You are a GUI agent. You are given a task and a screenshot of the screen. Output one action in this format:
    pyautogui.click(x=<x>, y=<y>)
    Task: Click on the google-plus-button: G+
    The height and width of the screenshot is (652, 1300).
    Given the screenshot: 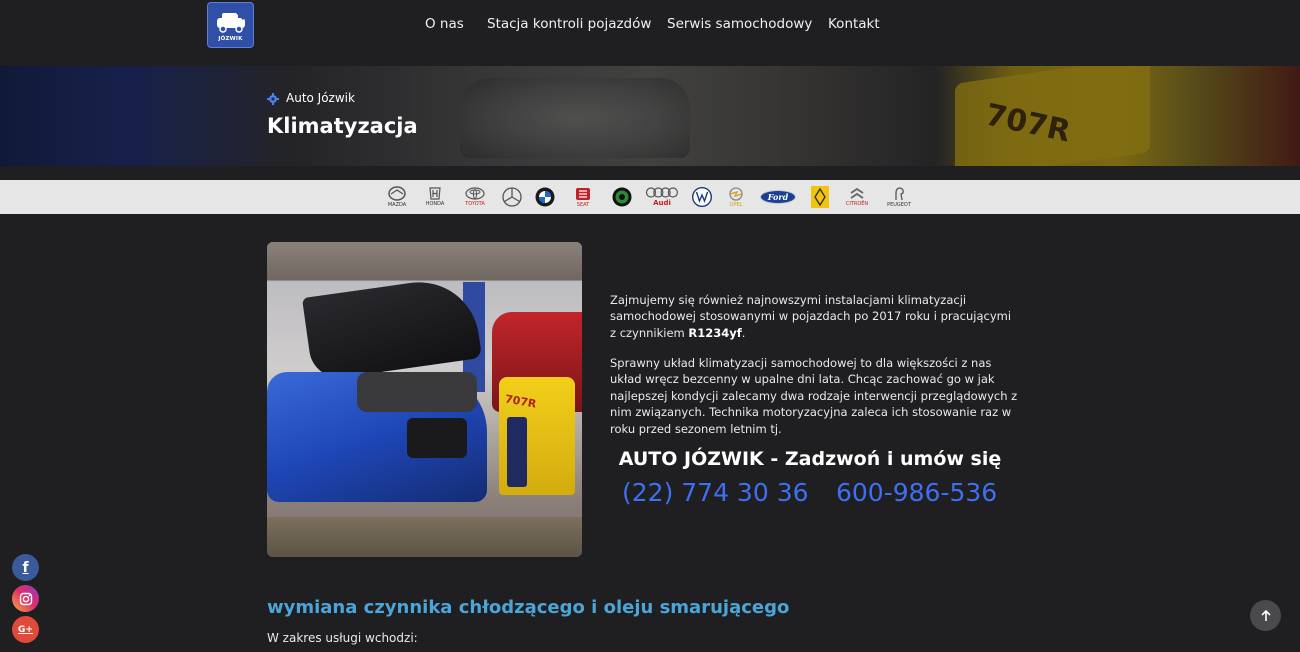 What is the action you would take?
    pyautogui.click(x=25, y=629)
    